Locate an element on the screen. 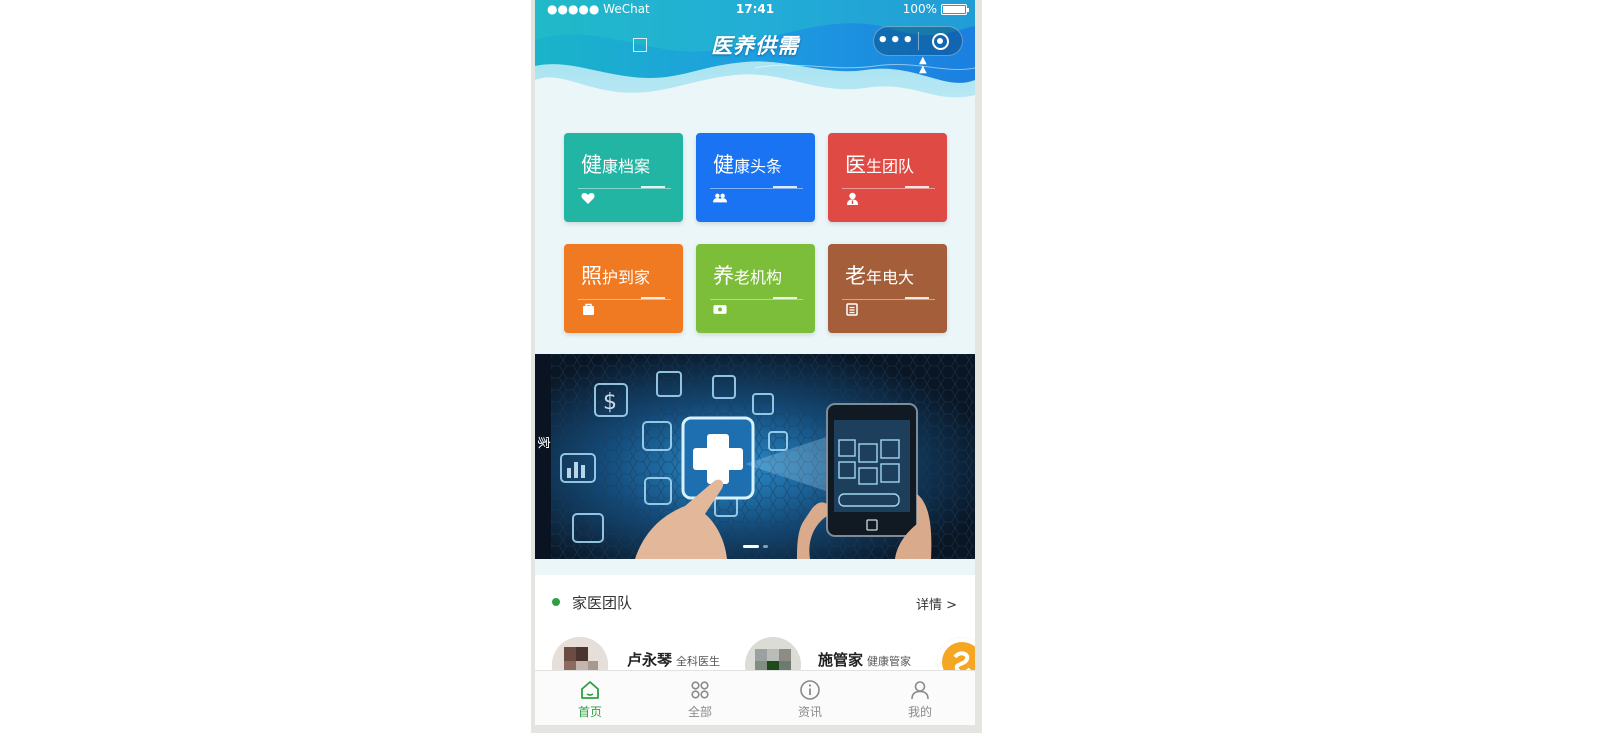 This screenshot has width=1600, height=750. tile-health-news: 健康头条 is located at coordinates (755, 177).